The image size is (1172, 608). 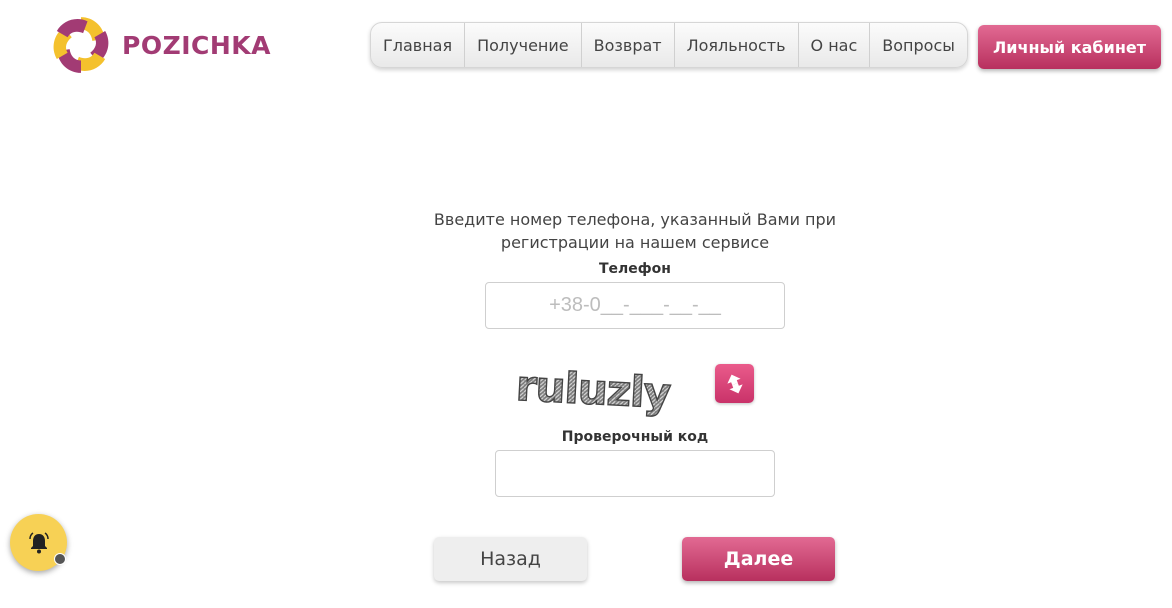 What do you see at coordinates (737, 45) in the screenshot?
I see `nav-item-loyalty: Лояльность` at bounding box center [737, 45].